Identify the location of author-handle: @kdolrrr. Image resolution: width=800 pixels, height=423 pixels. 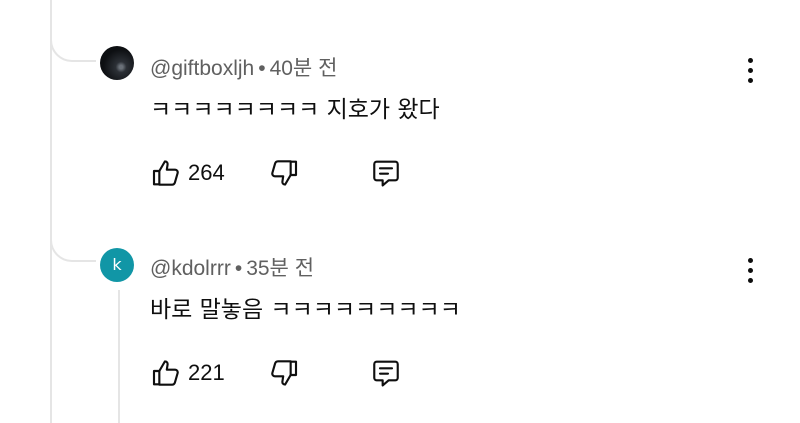
(190, 268).